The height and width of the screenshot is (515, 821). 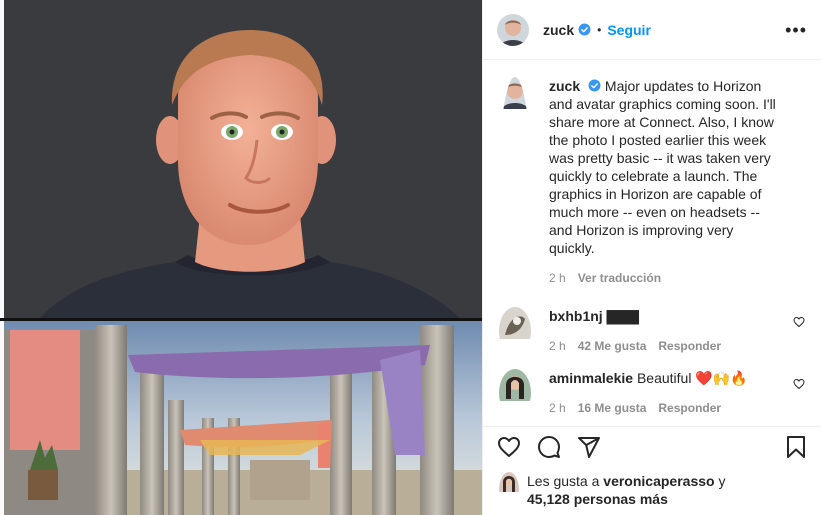 What do you see at coordinates (652, 446) in the screenshot?
I see `post-actions` at bounding box center [652, 446].